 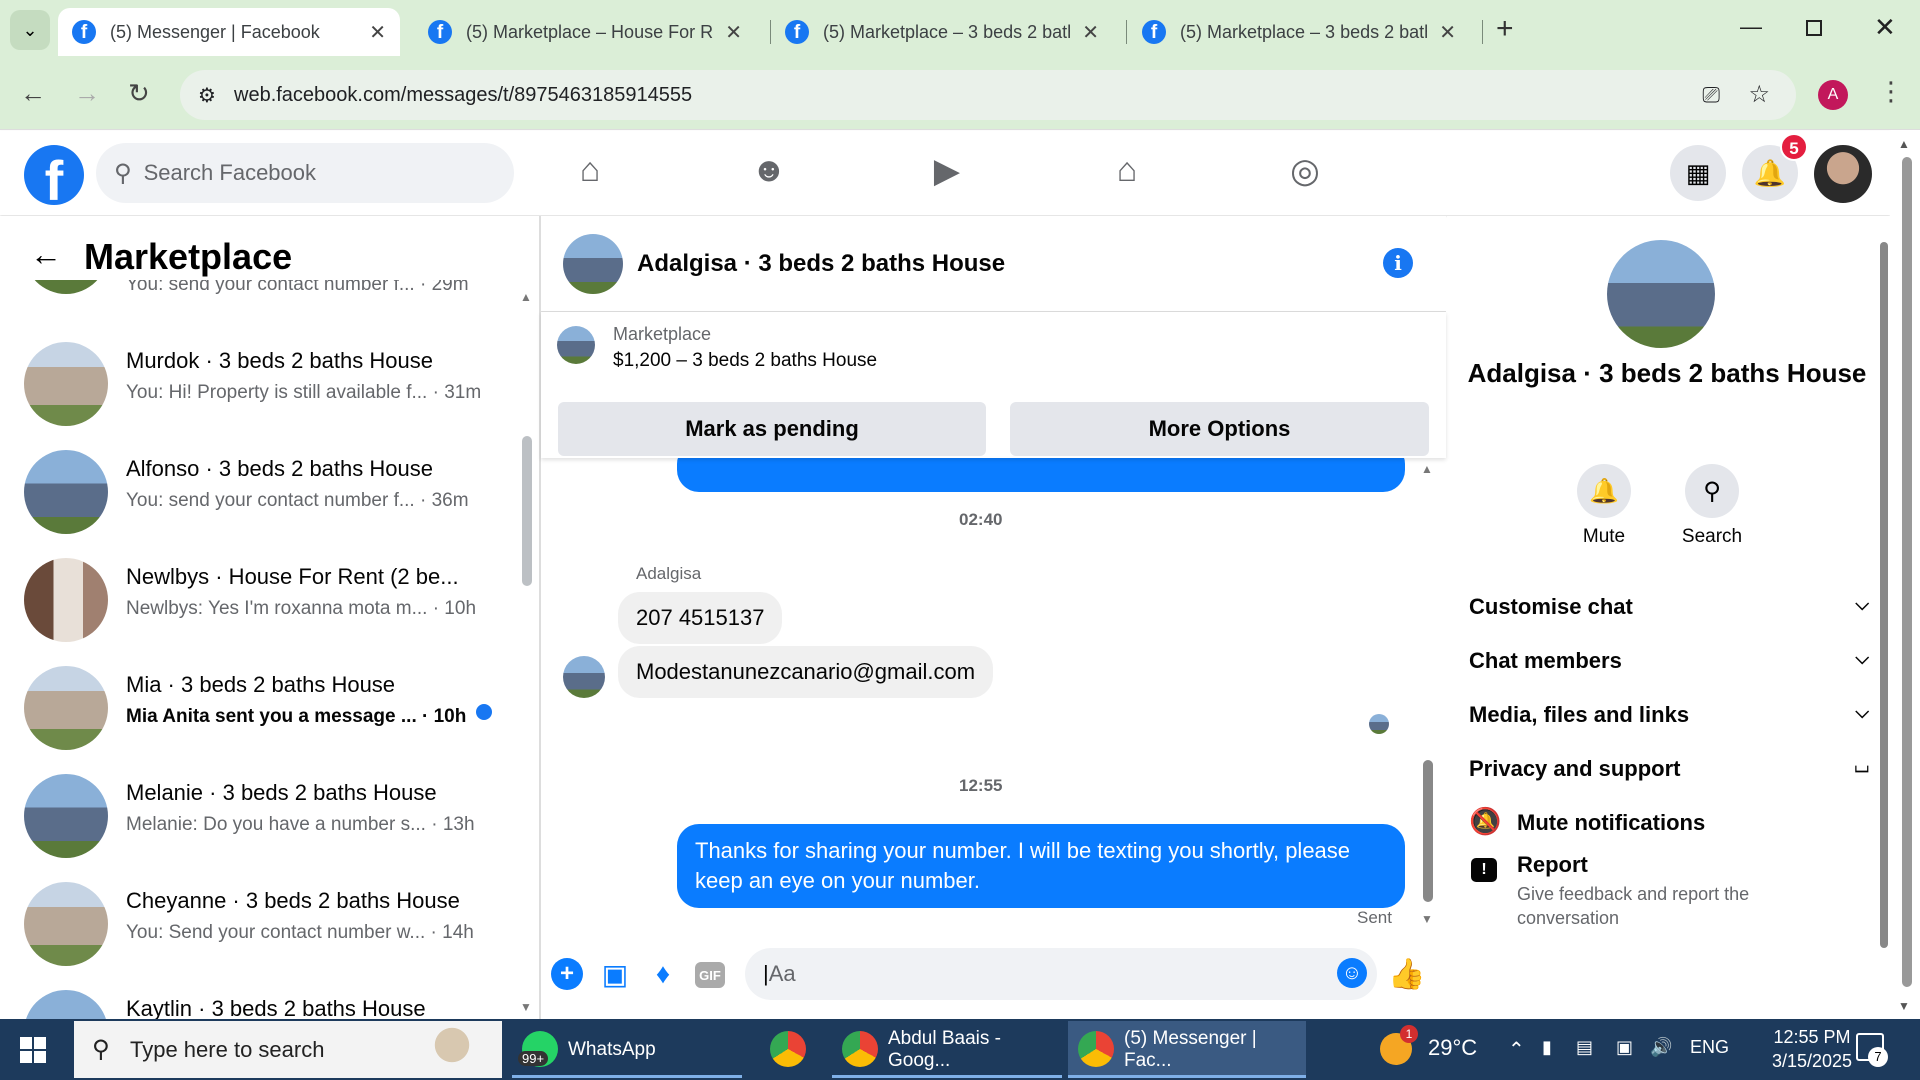 What do you see at coordinates (1374, 917) in the screenshot?
I see `message-status: Sent` at bounding box center [1374, 917].